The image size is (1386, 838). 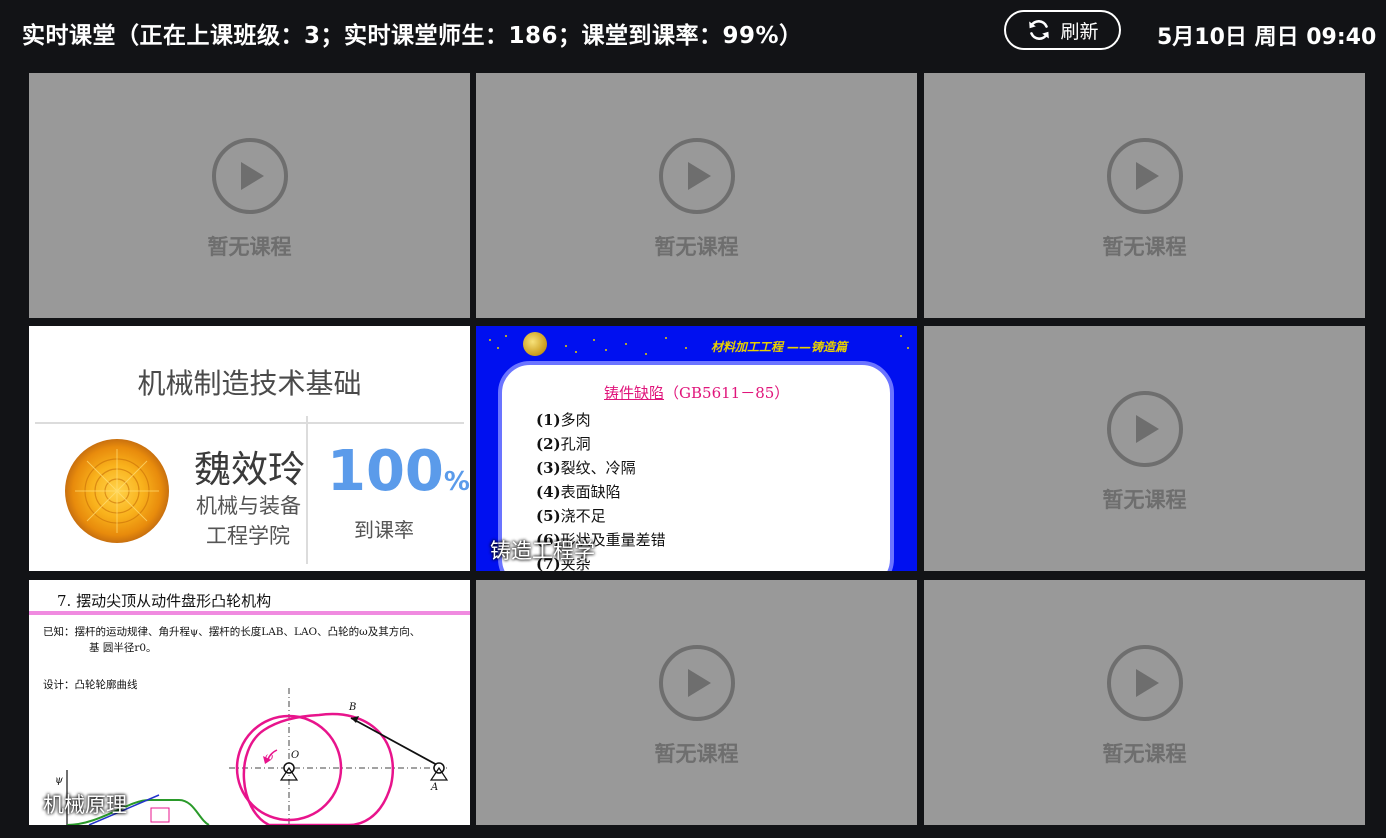 I want to click on slide-title: 铸件缺陷（GB5611－85）, so click(x=696, y=392).